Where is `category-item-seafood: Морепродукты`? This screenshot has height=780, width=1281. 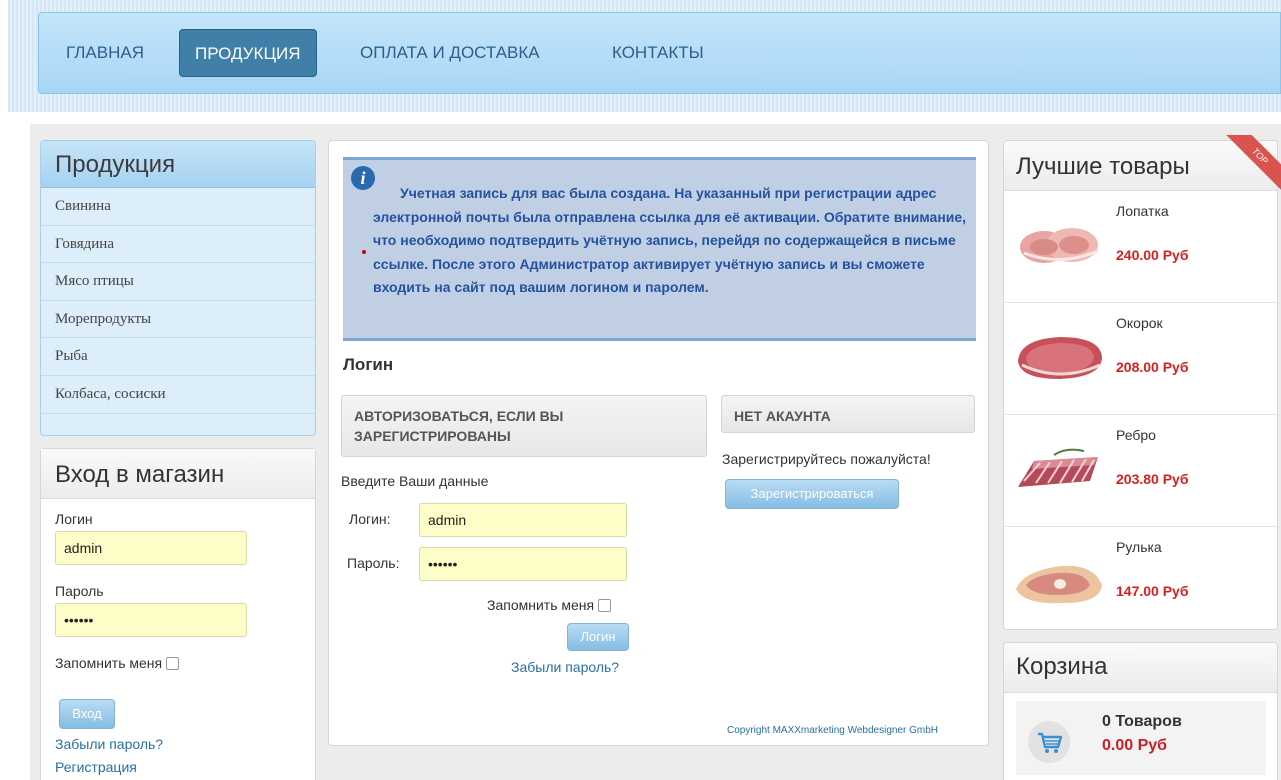 category-item-seafood: Морепродукты is located at coordinates (178, 320).